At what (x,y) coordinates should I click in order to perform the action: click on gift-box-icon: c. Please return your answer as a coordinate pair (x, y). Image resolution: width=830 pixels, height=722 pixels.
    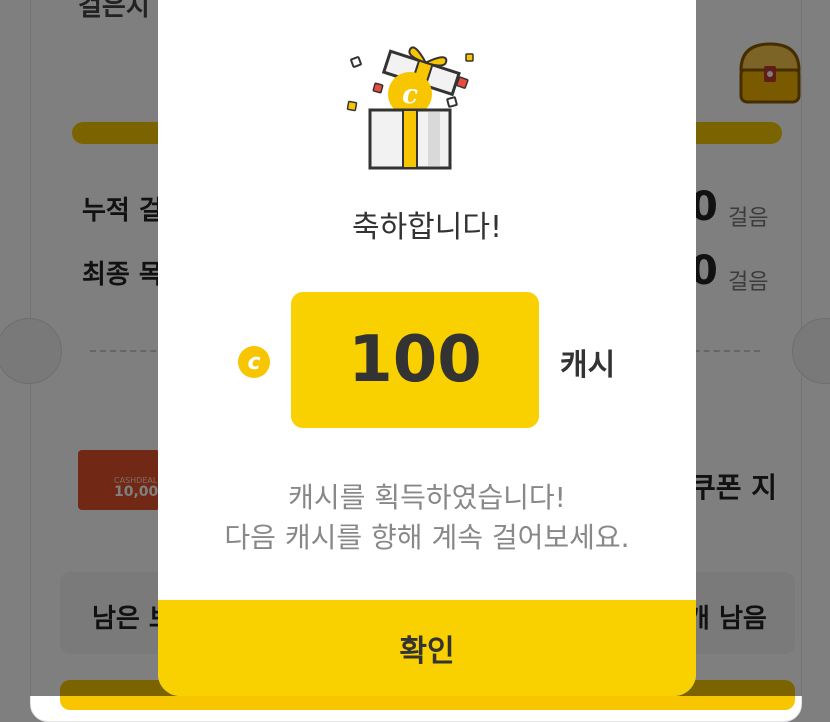
    Looking at the image, I should click on (410, 108).